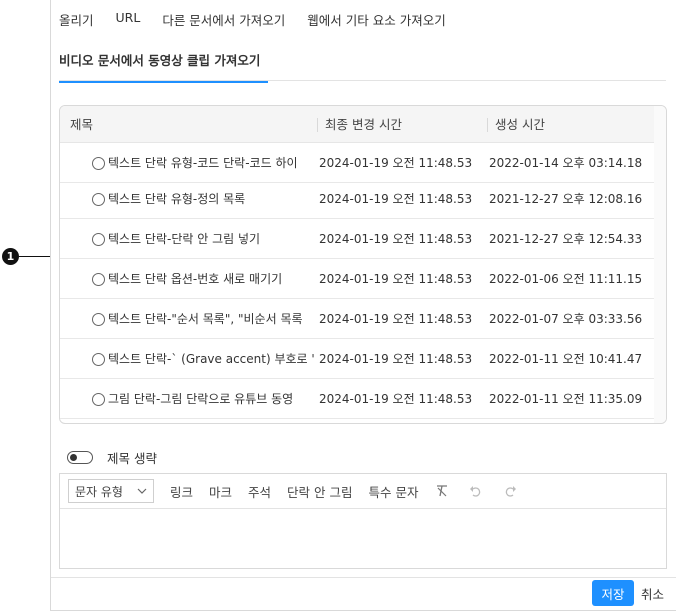 The image size is (676, 611). I want to click on mark-button: 마크, so click(220, 491).